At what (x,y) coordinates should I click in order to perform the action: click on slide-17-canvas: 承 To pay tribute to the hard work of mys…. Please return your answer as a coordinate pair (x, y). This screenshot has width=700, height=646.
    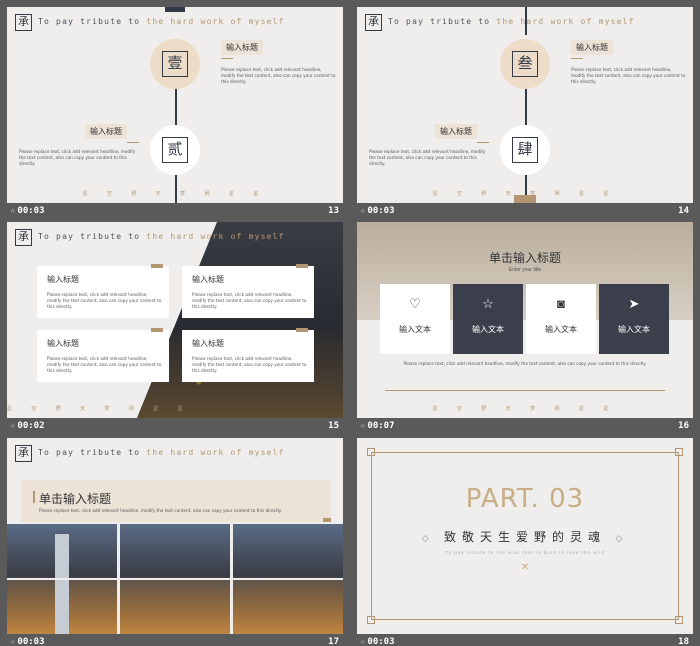
    Looking at the image, I should click on (175, 536).